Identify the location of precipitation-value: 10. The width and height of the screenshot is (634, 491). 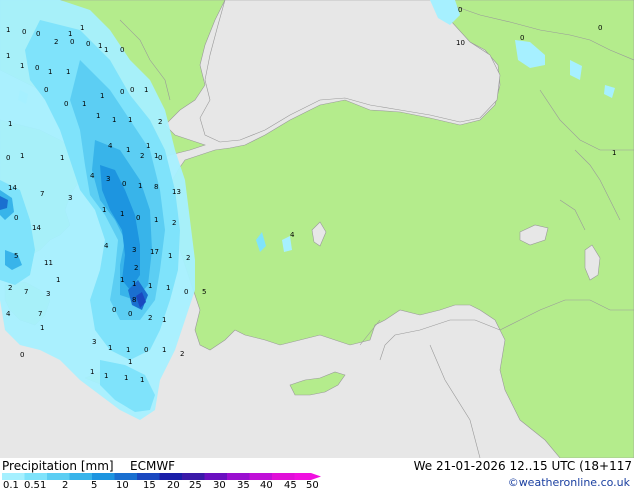
(460, 43).